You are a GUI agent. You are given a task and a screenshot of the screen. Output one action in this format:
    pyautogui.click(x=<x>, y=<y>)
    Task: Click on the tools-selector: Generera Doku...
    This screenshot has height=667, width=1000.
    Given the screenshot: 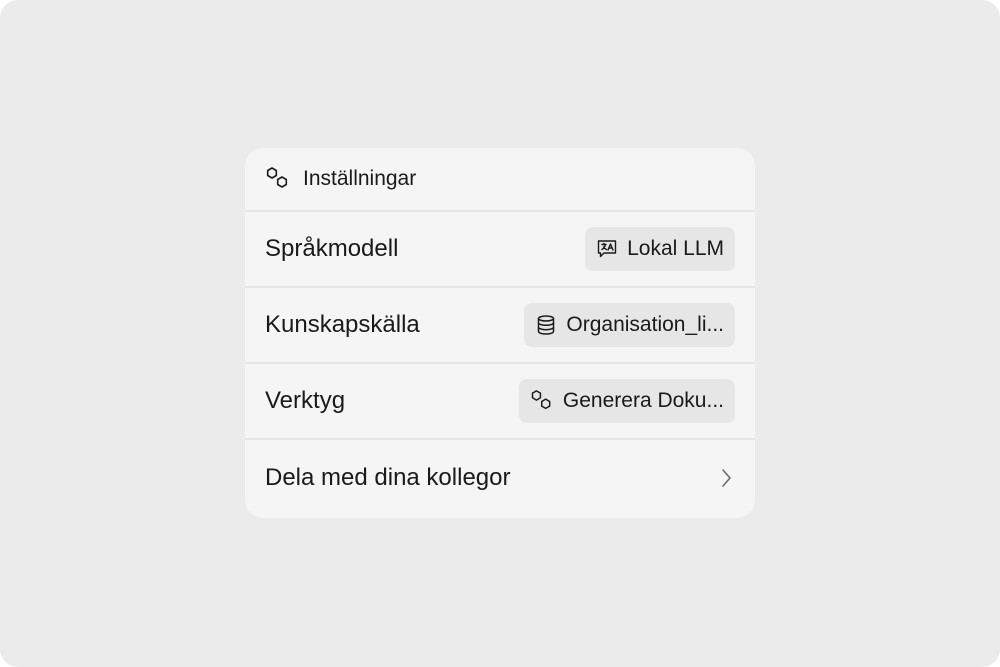 What is the action you would take?
    pyautogui.click(x=626, y=401)
    